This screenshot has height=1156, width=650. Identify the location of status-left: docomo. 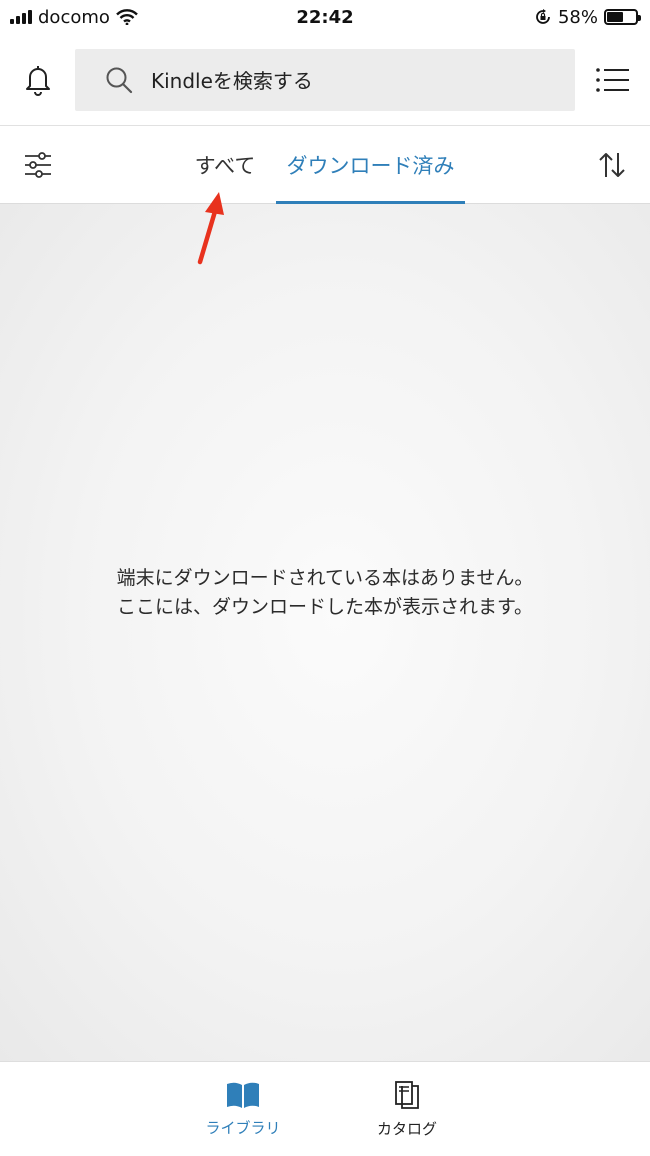
(74, 17).